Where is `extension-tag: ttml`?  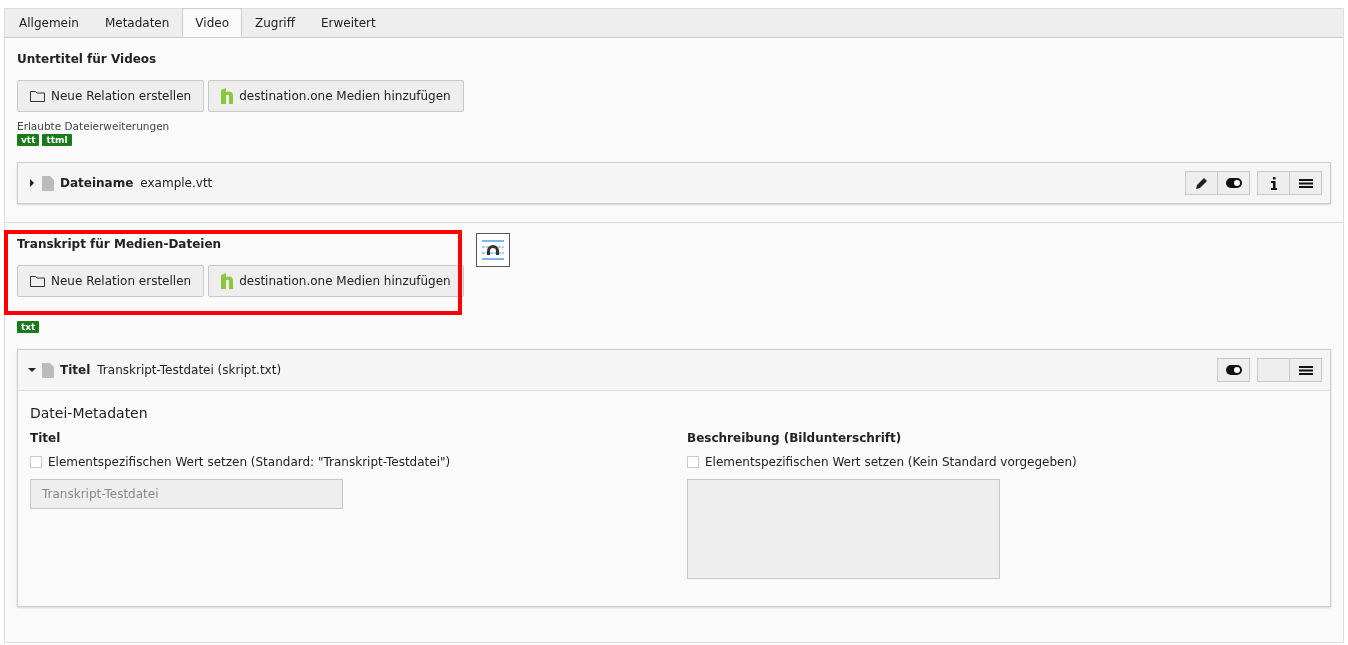 extension-tag: ttml is located at coordinates (57, 140).